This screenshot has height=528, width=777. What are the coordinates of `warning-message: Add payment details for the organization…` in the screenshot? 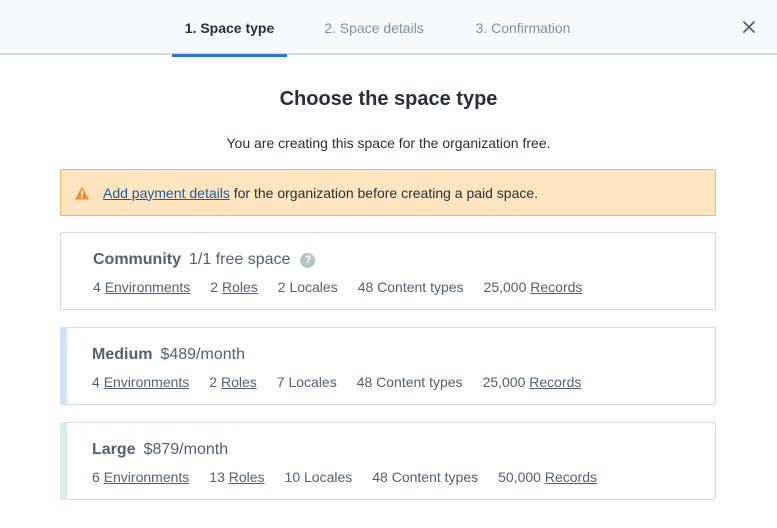 It's located at (320, 193).